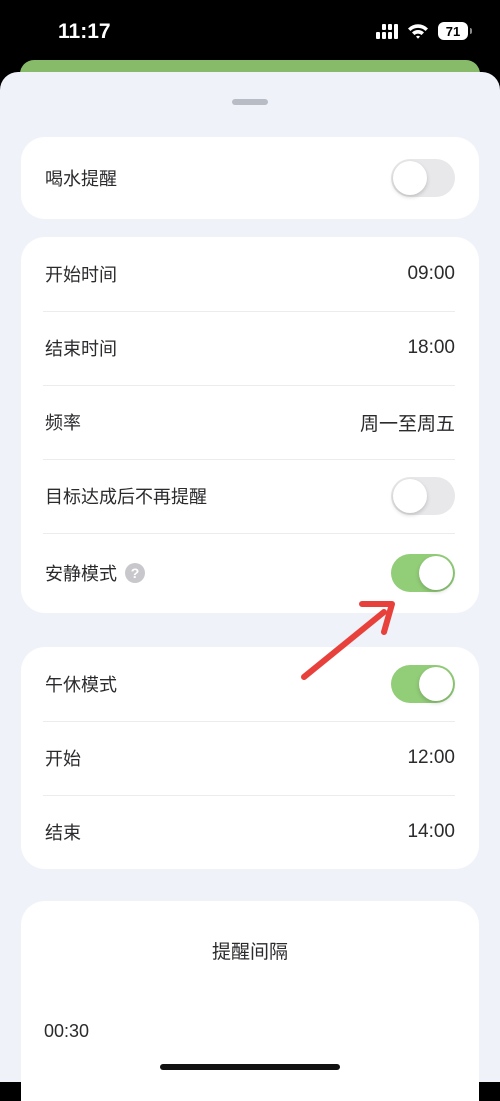 The image size is (500, 1101). What do you see at coordinates (348, 640) in the screenshot?
I see `annotation-arrow-icon` at bounding box center [348, 640].